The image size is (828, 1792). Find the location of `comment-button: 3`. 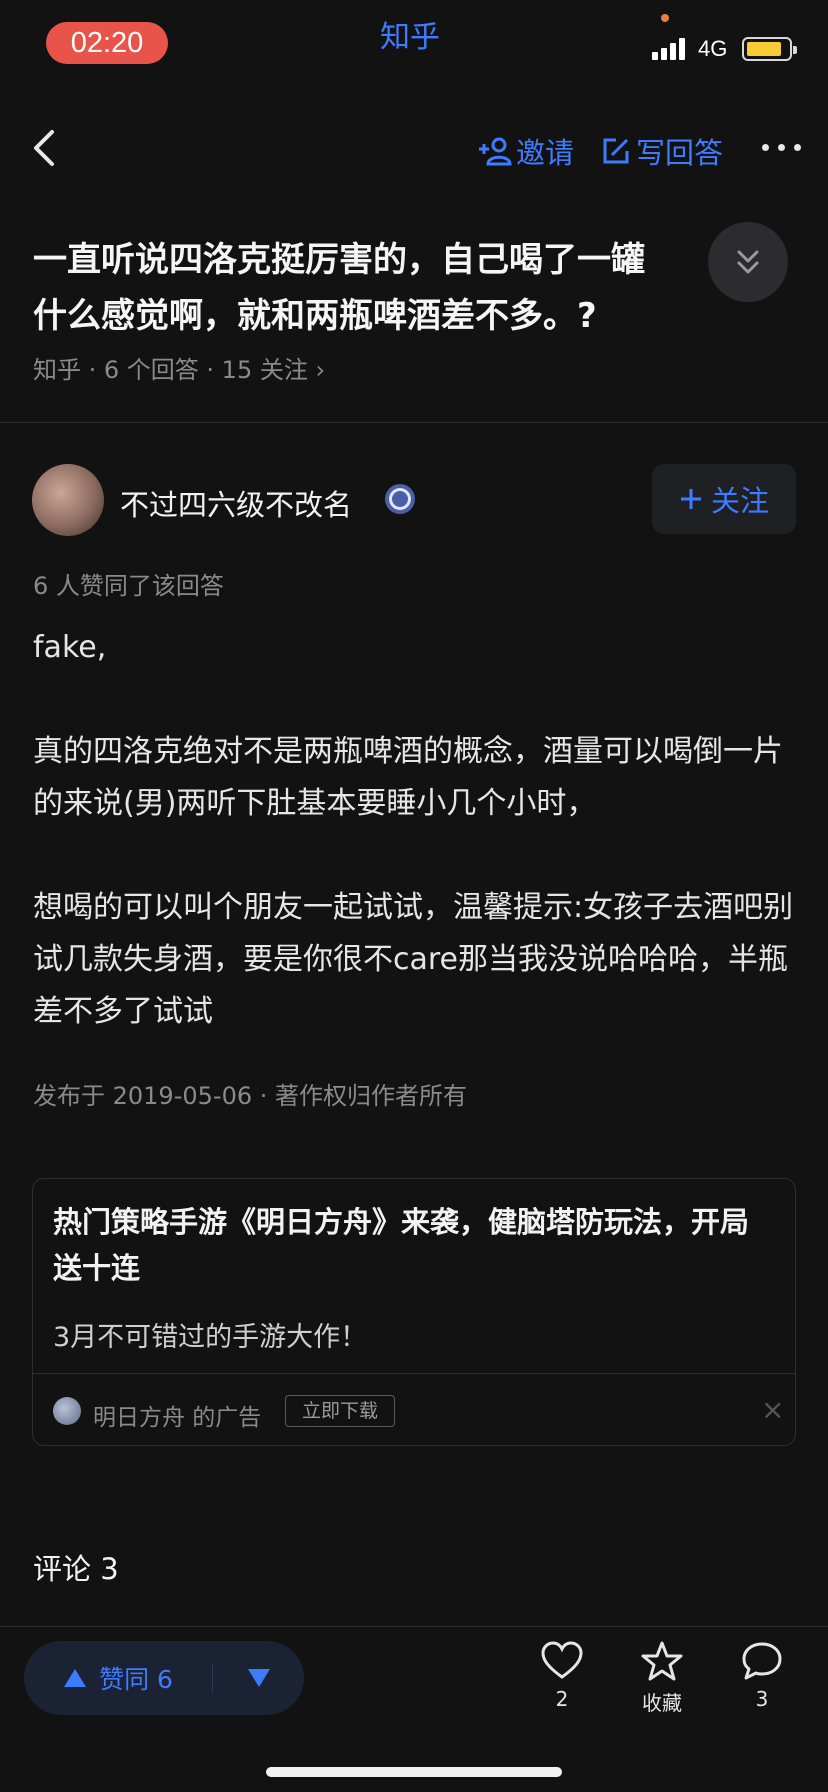

comment-button: 3 is located at coordinates (762, 1676).